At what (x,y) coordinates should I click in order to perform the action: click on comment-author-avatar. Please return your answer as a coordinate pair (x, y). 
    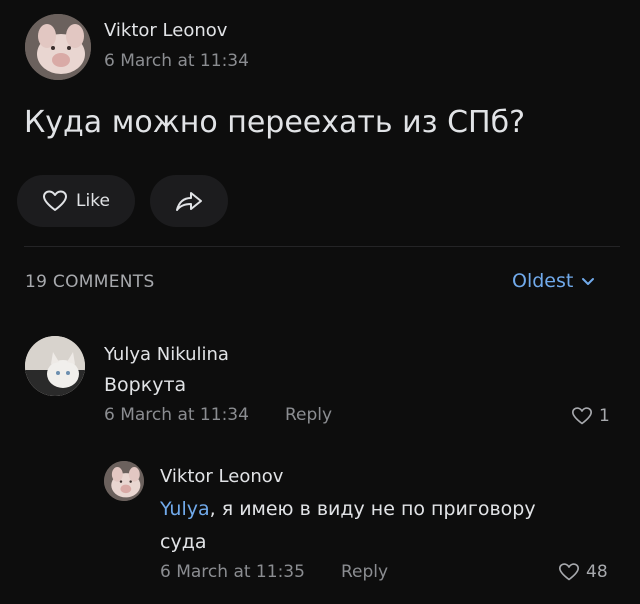
    Looking at the image, I should click on (55, 366).